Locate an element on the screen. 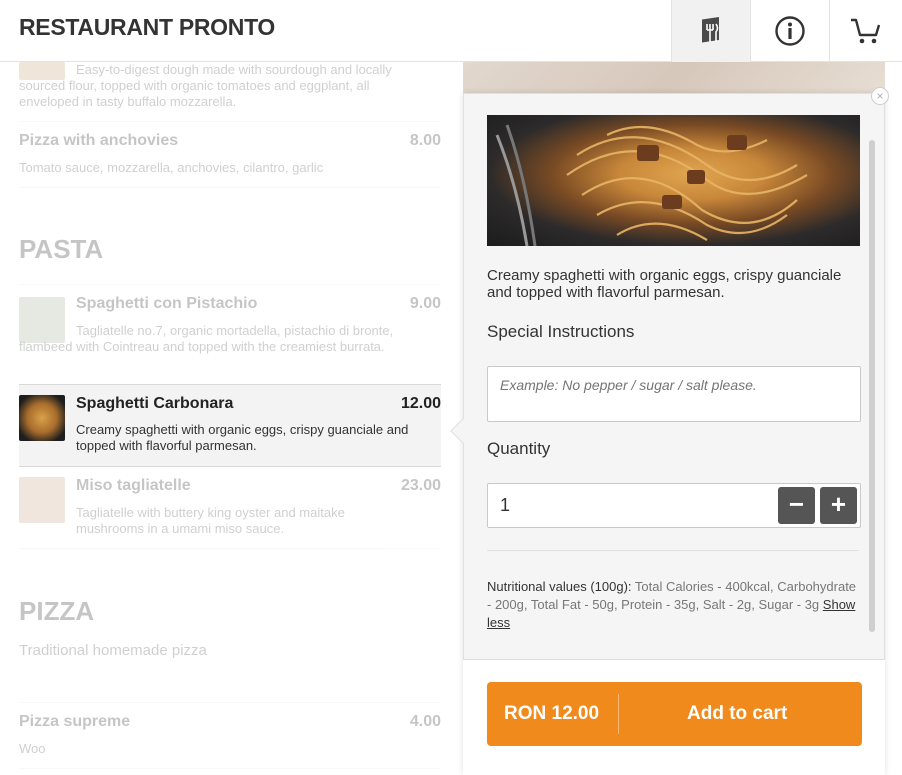 The height and width of the screenshot is (775, 902). info-icon is located at coordinates (790, 31).